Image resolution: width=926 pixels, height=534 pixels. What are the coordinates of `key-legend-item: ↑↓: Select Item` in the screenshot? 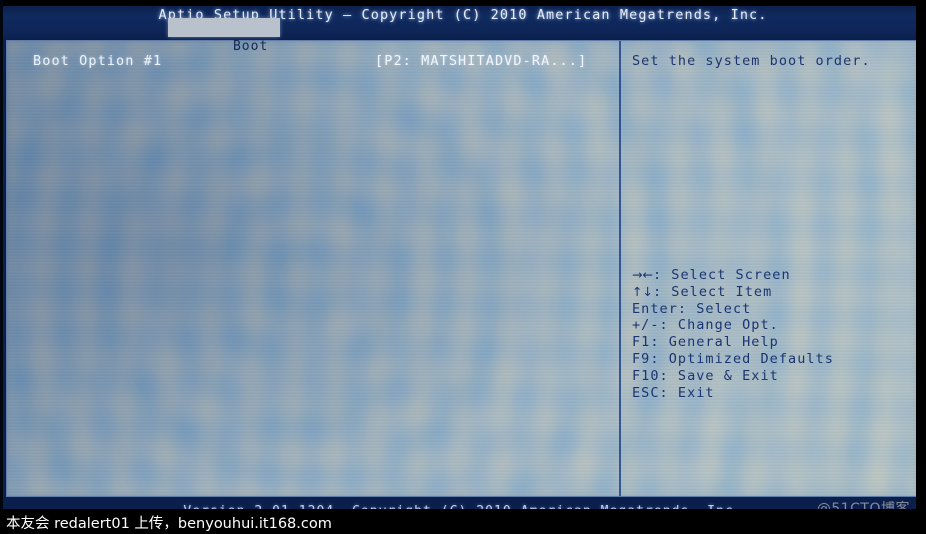 It's located at (772, 292).